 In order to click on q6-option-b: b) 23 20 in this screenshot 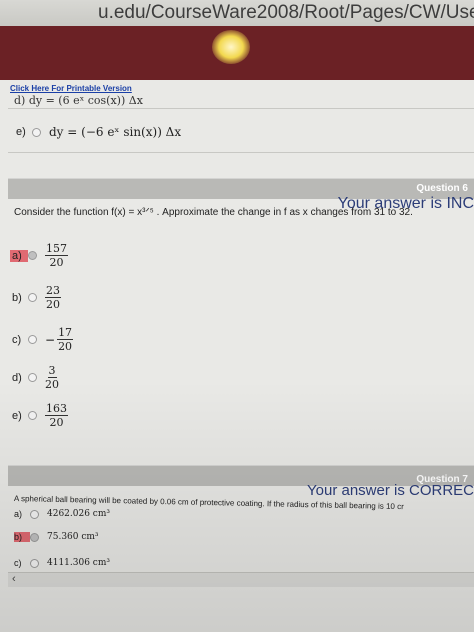, I will do `click(35, 297)`.